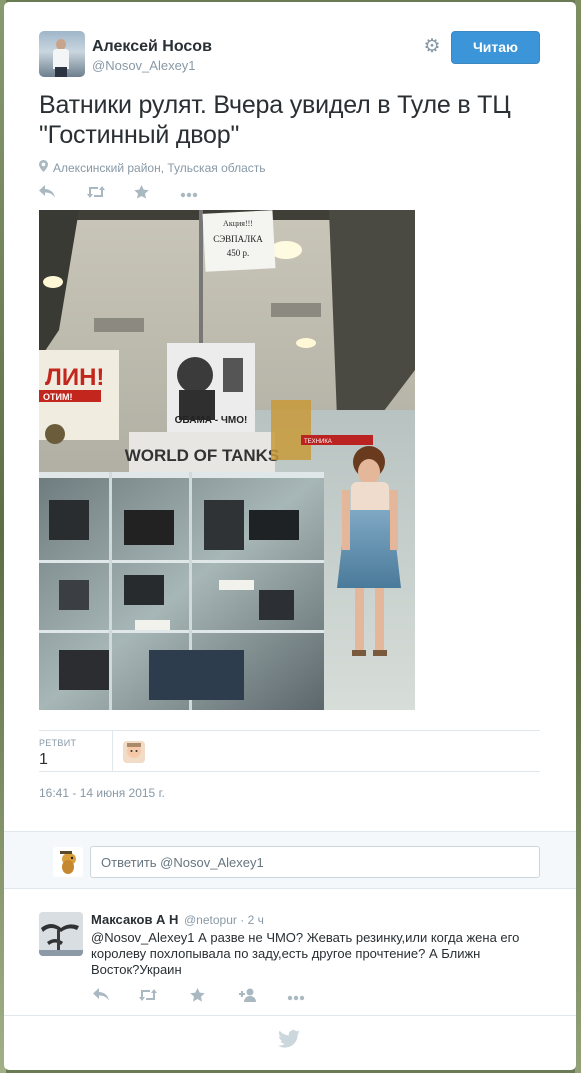  I want to click on author-name: Алексей Носов, so click(152, 47).